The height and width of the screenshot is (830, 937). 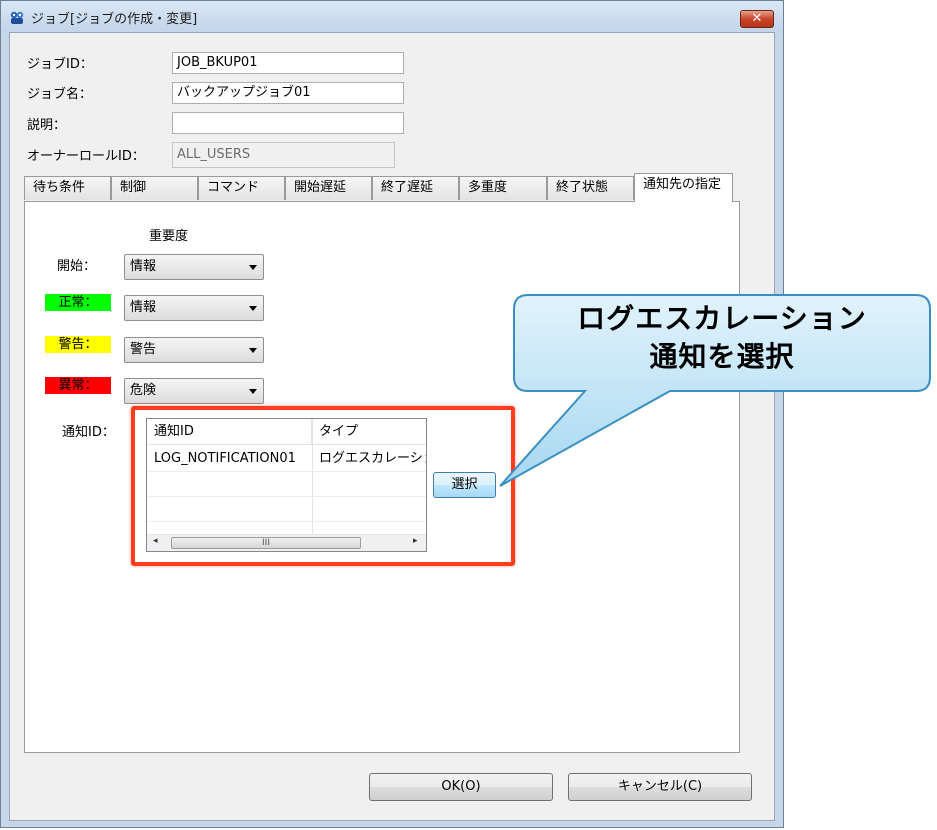 What do you see at coordinates (229, 432) in the screenshot?
I see `column-header-notify-id: 通知ID` at bounding box center [229, 432].